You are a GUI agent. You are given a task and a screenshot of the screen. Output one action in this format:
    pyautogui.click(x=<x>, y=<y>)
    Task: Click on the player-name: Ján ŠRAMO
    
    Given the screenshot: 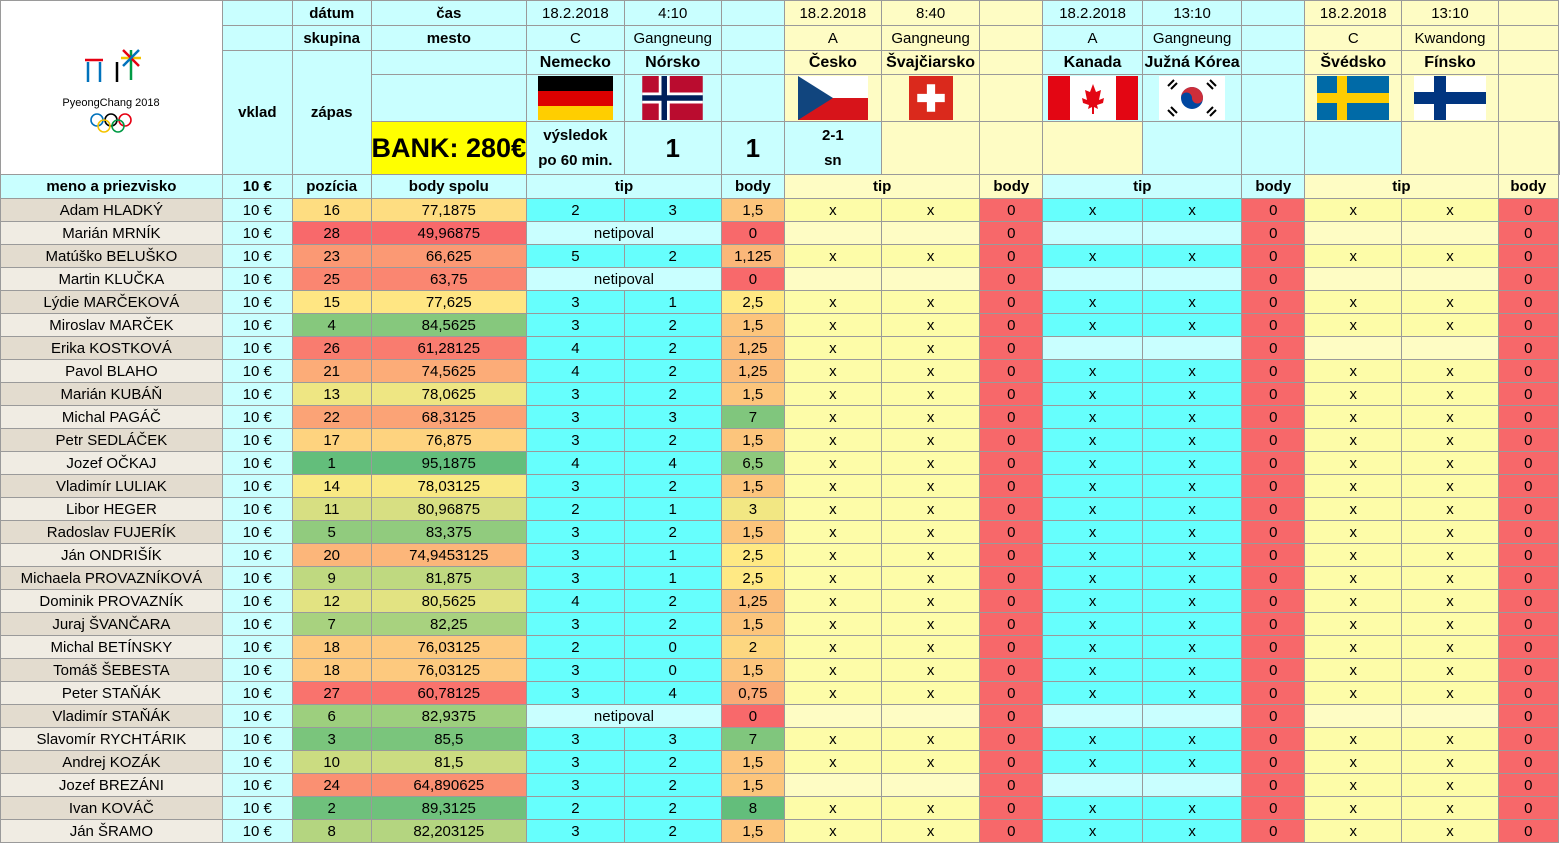 What is the action you would take?
    pyautogui.click(x=111, y=831)
    